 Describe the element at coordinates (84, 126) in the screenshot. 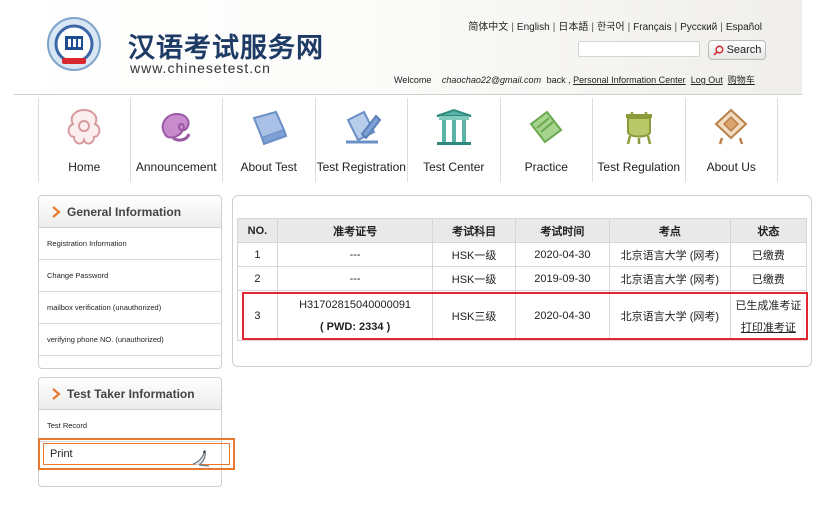

I see `home-icon` at that location.